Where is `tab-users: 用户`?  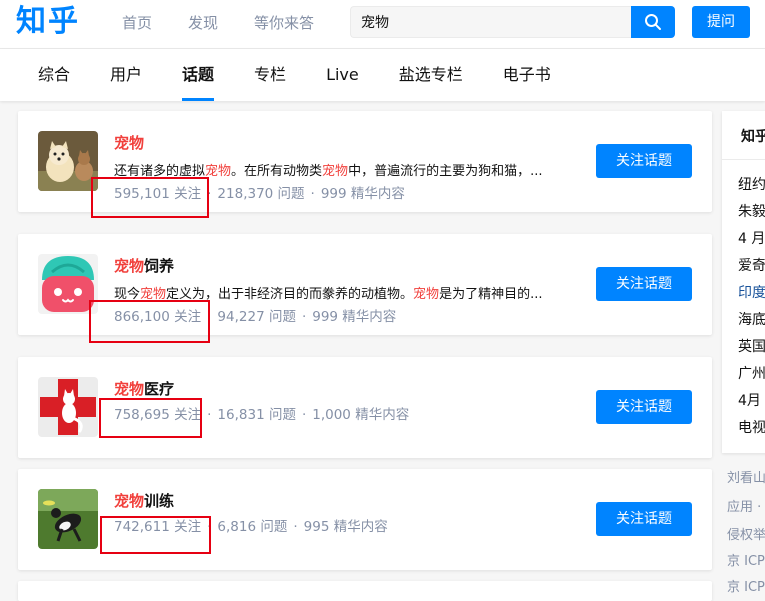 tab-users: 用户 is located at coordinates (126, 75).